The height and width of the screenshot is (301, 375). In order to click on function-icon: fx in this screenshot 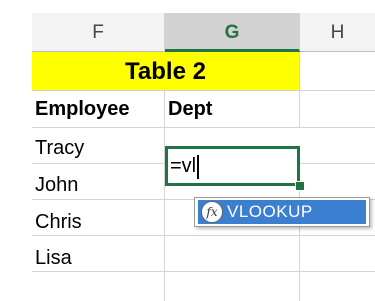, I will do `click(212, 212)`.